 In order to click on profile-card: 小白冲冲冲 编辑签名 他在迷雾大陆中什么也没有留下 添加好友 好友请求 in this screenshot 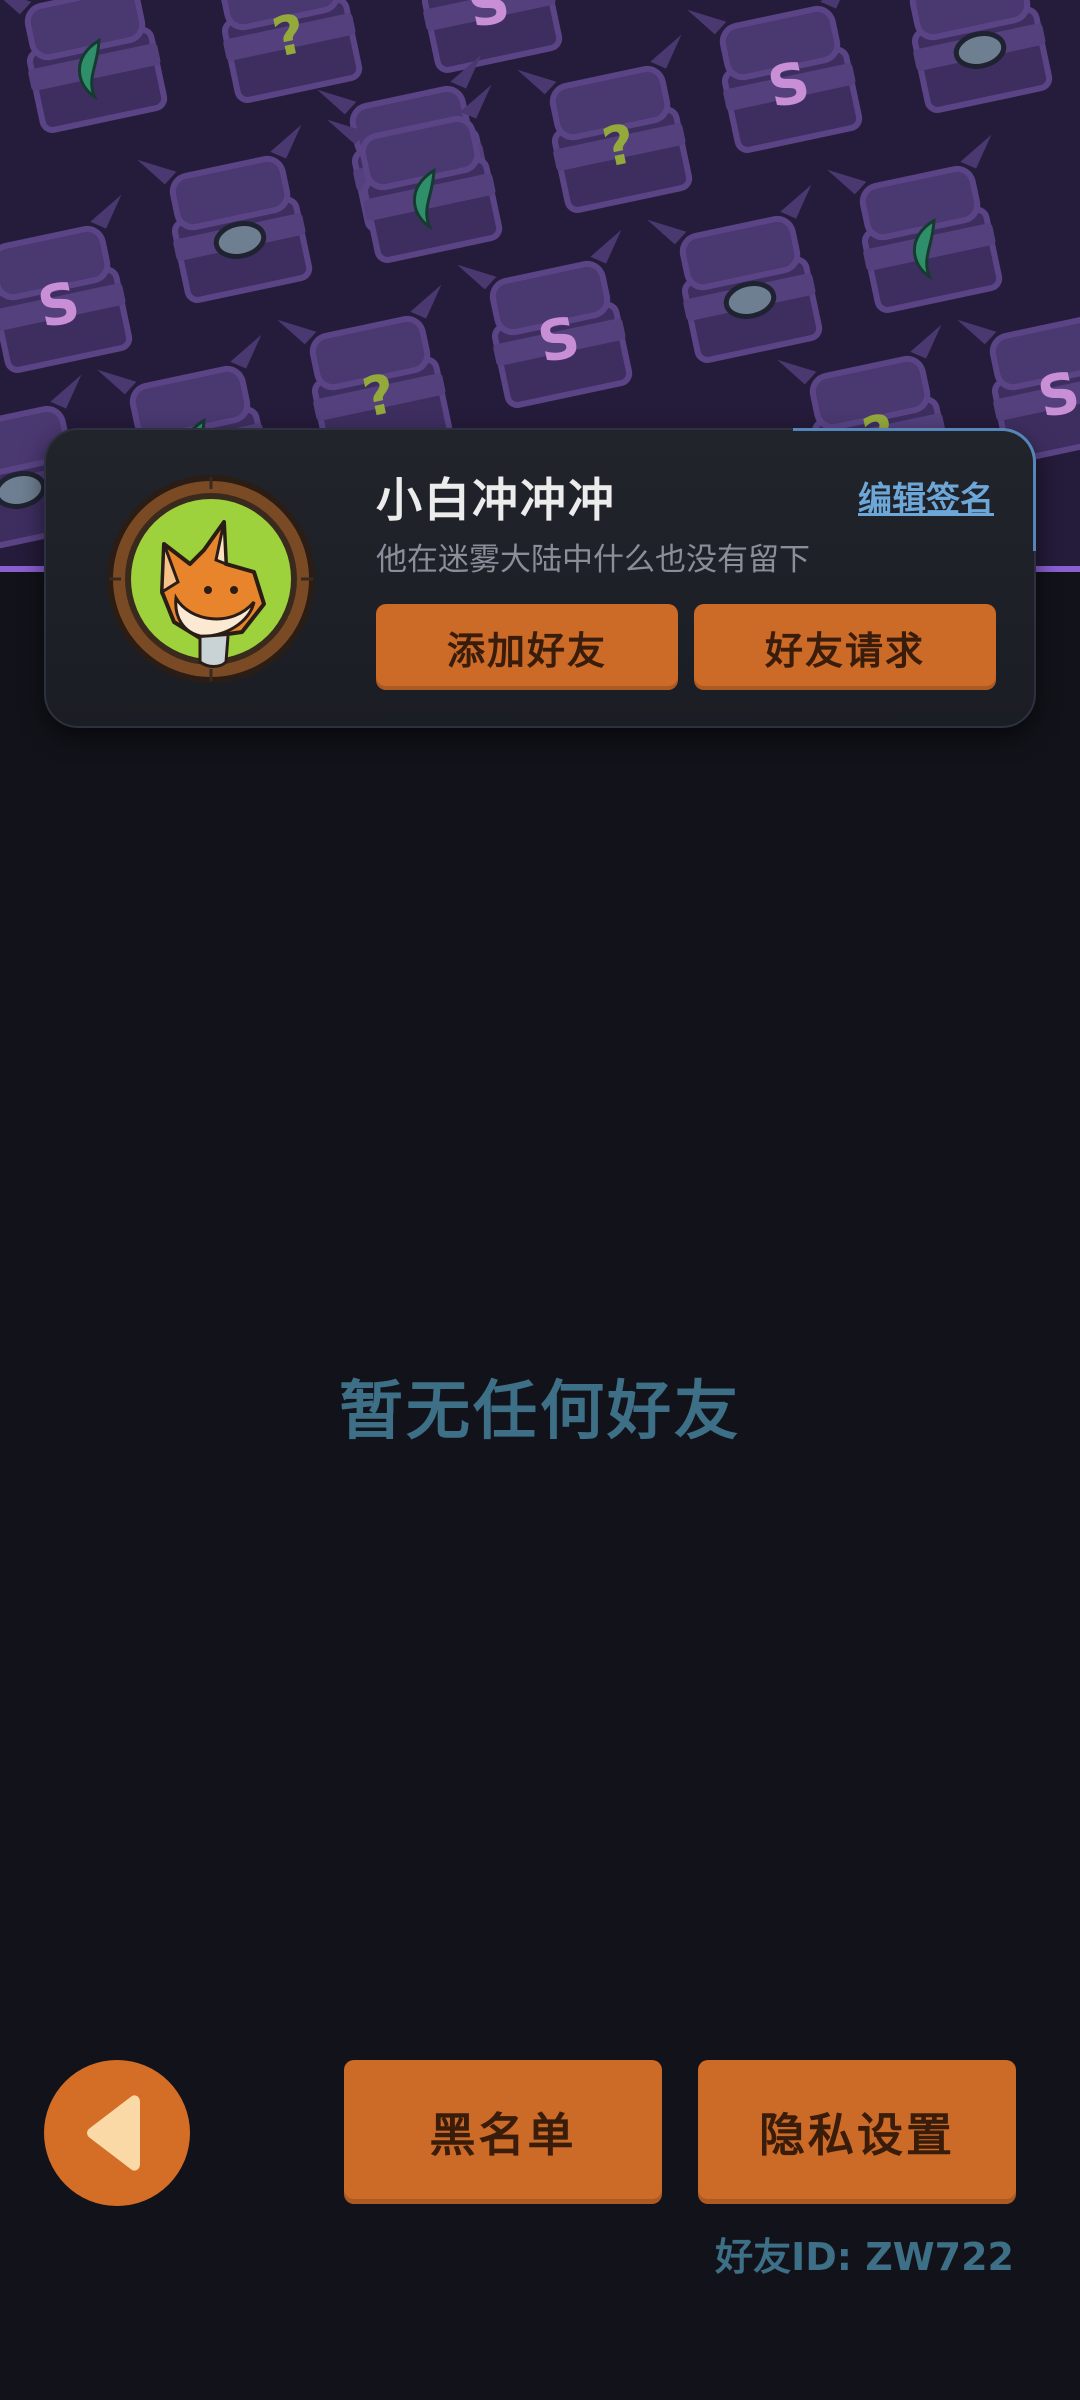, I will do `click(540, 578)`.